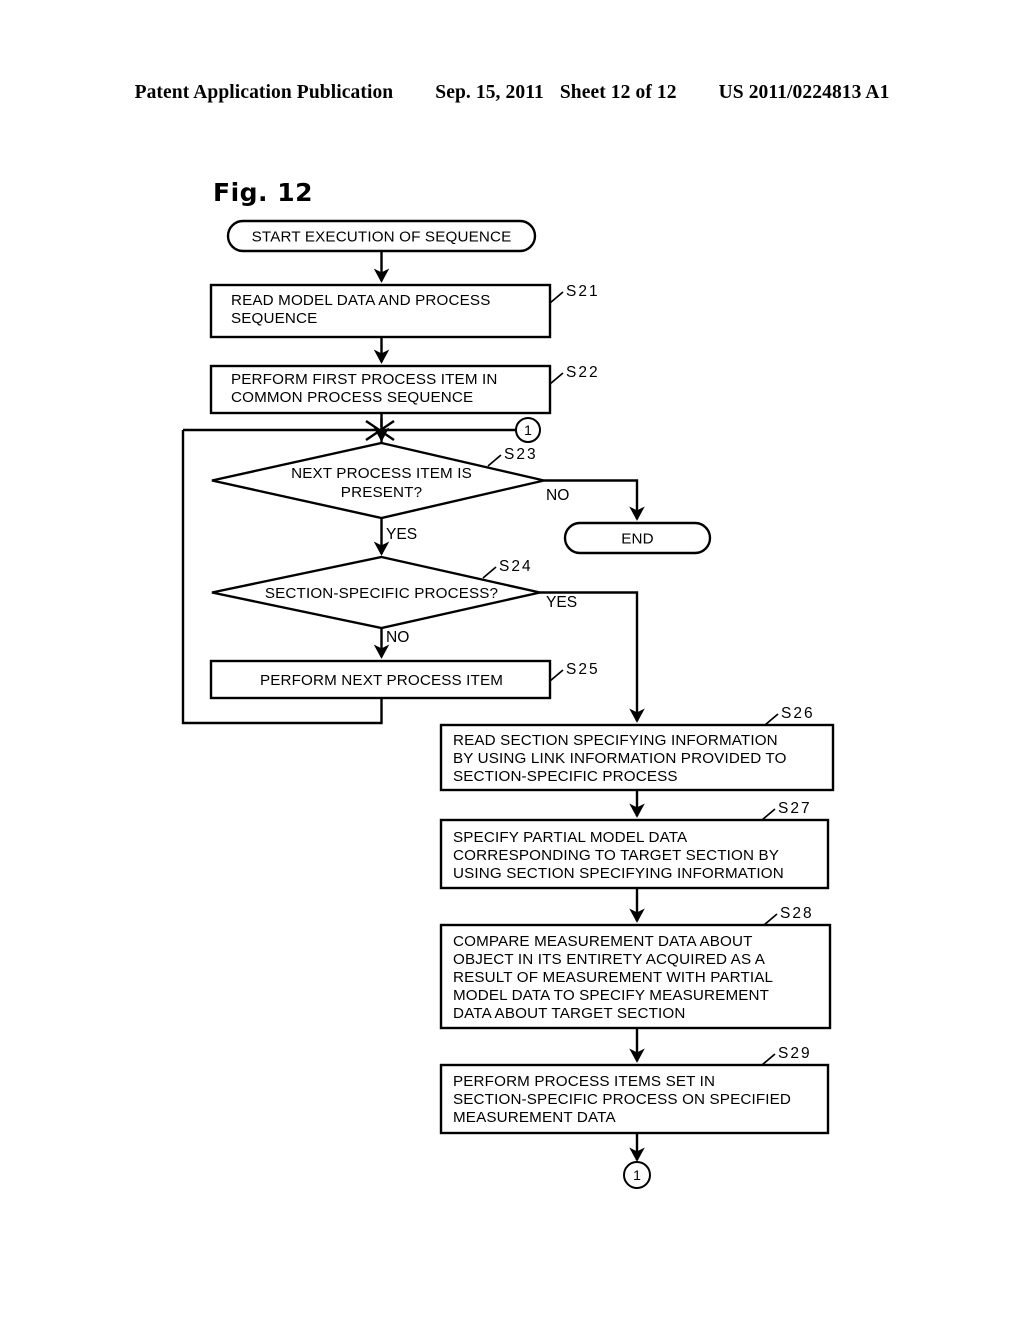 Image resolution: width=1024 pixels, height=1320 pixels. I want to click on flow-connector-top: 1, so click(528, 430).